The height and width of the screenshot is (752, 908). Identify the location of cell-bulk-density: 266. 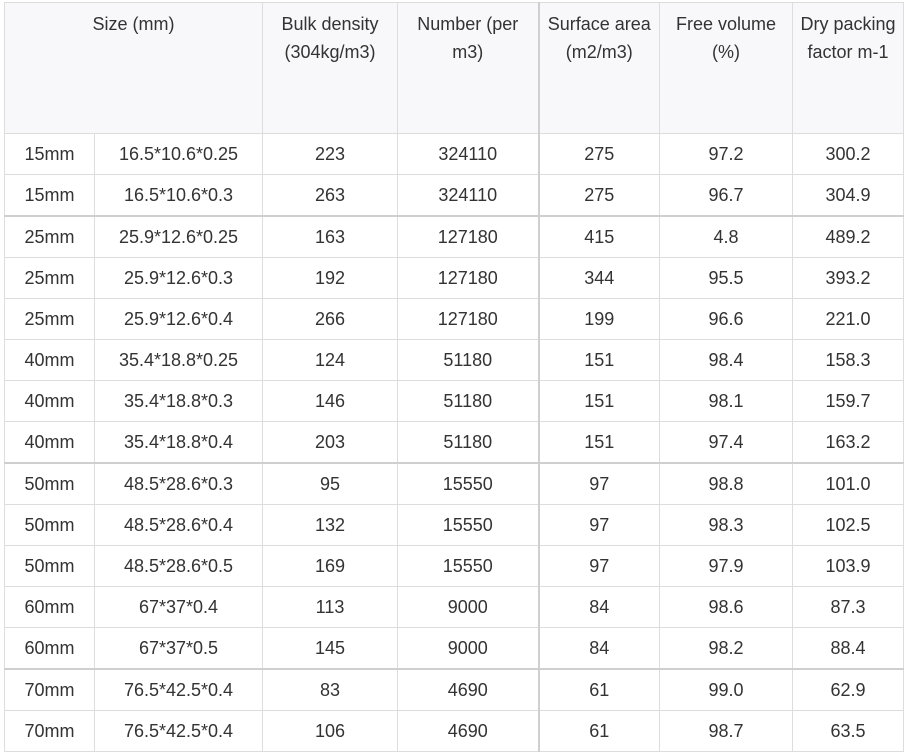
(330, 319).